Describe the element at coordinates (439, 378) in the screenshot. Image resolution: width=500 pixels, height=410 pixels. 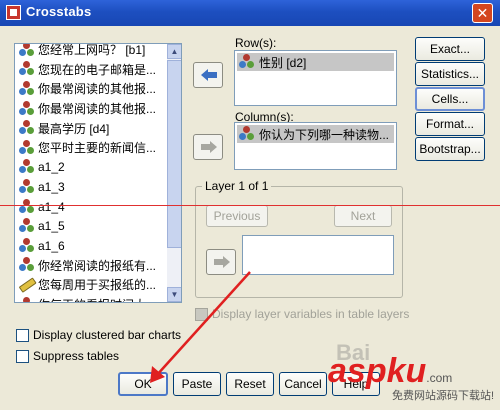
I see `watermark-suffix: .com` at that location.